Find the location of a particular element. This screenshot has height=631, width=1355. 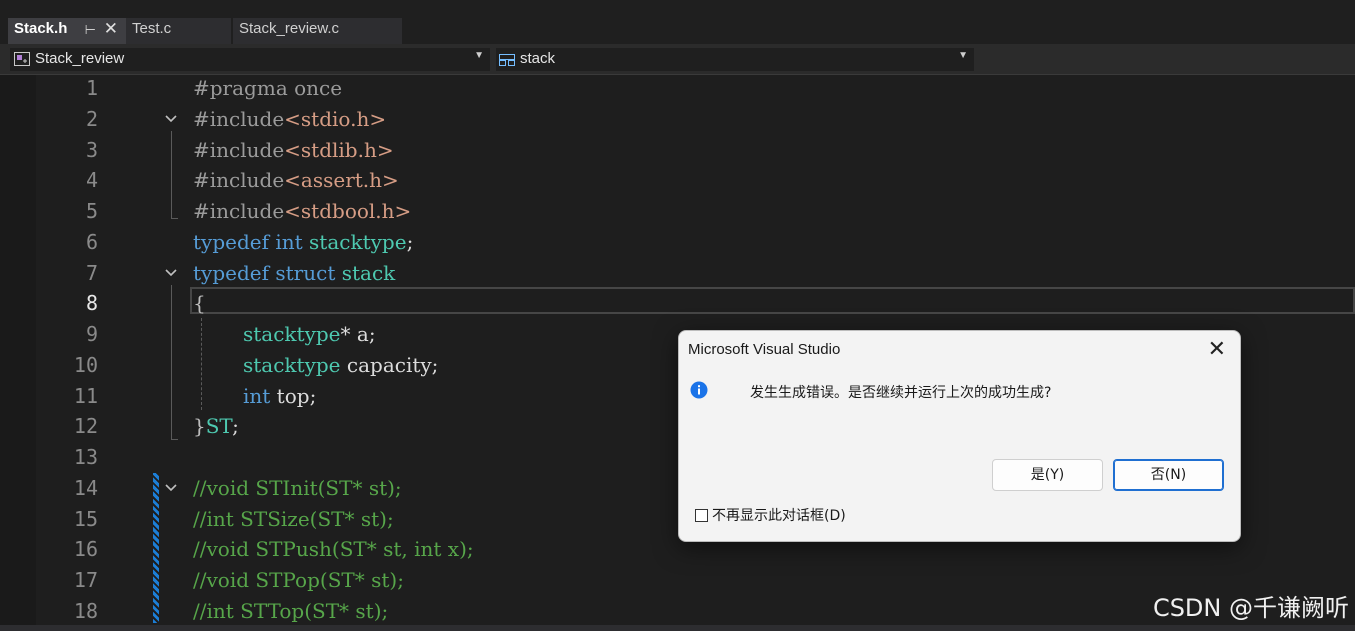

info-icon is located at coordinates (699, 390).